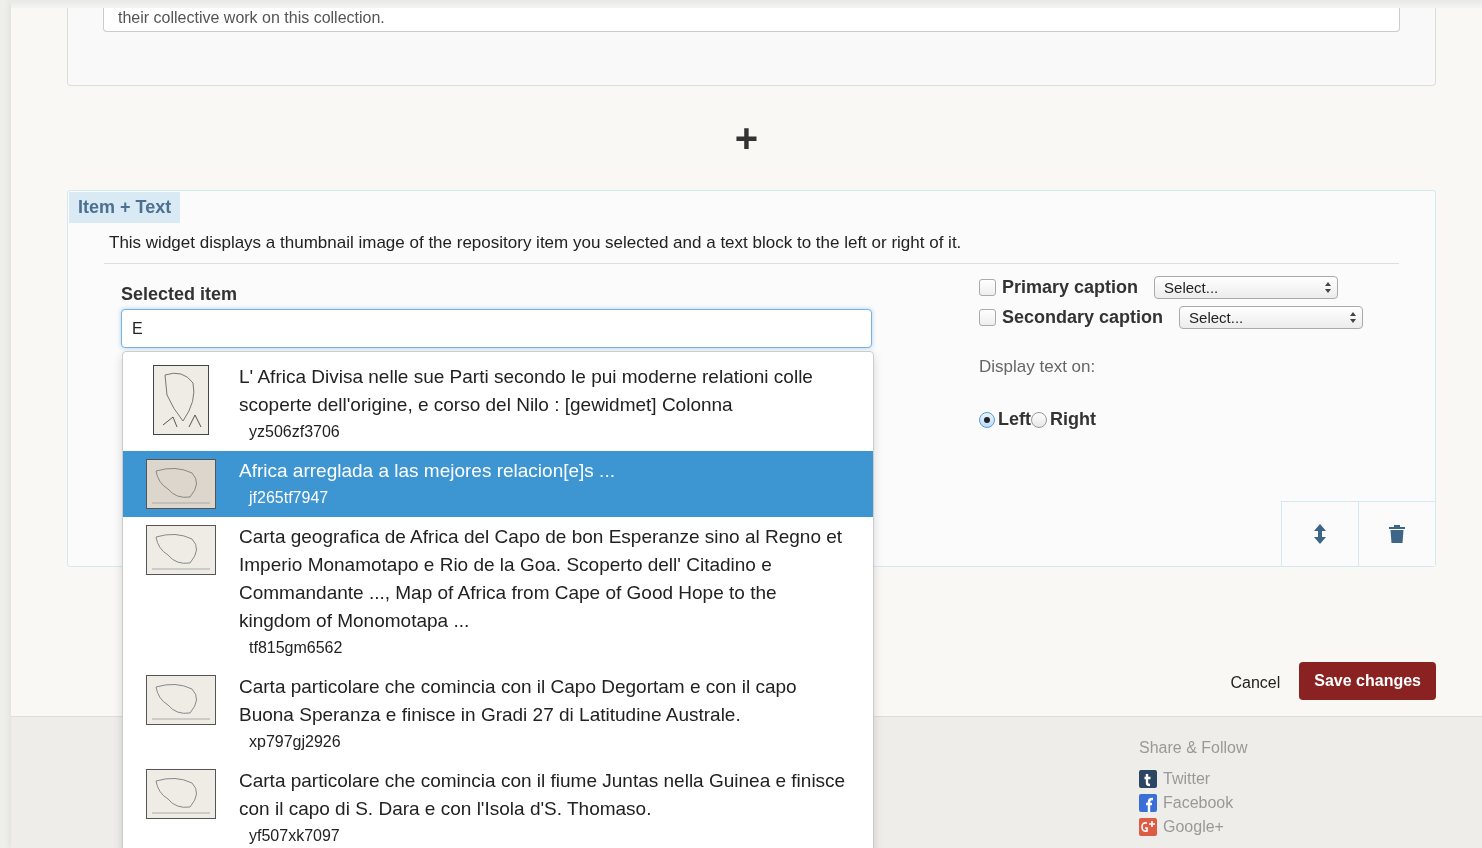 The height and width of the screenshot is (848, 1482). What do you see at coordinates (295, 432) in the screenshot?
I see `suggestion-id: yz506zf3706` at bounding box center [295, 432].